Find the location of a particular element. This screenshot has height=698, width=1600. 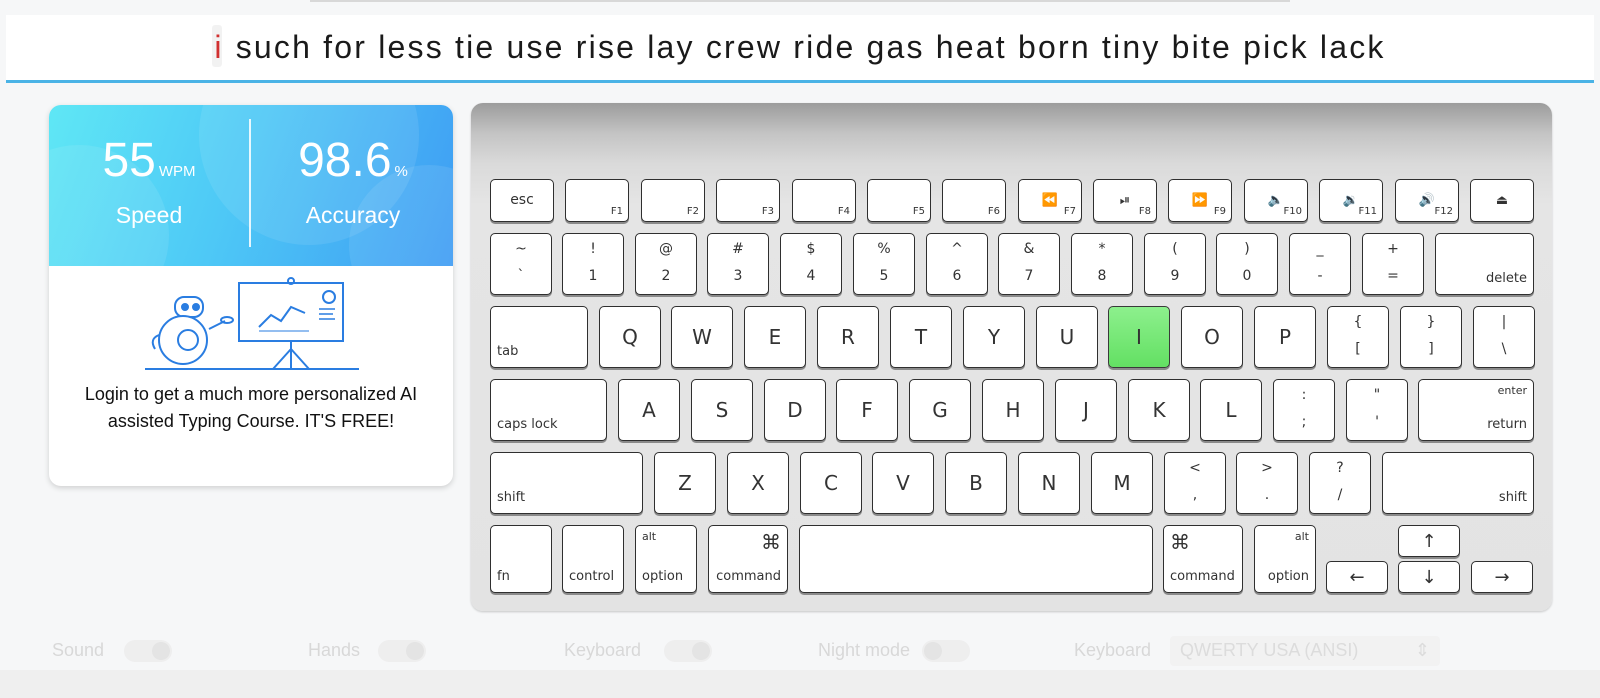

hands-toggle is located at coordinates (402, 651).